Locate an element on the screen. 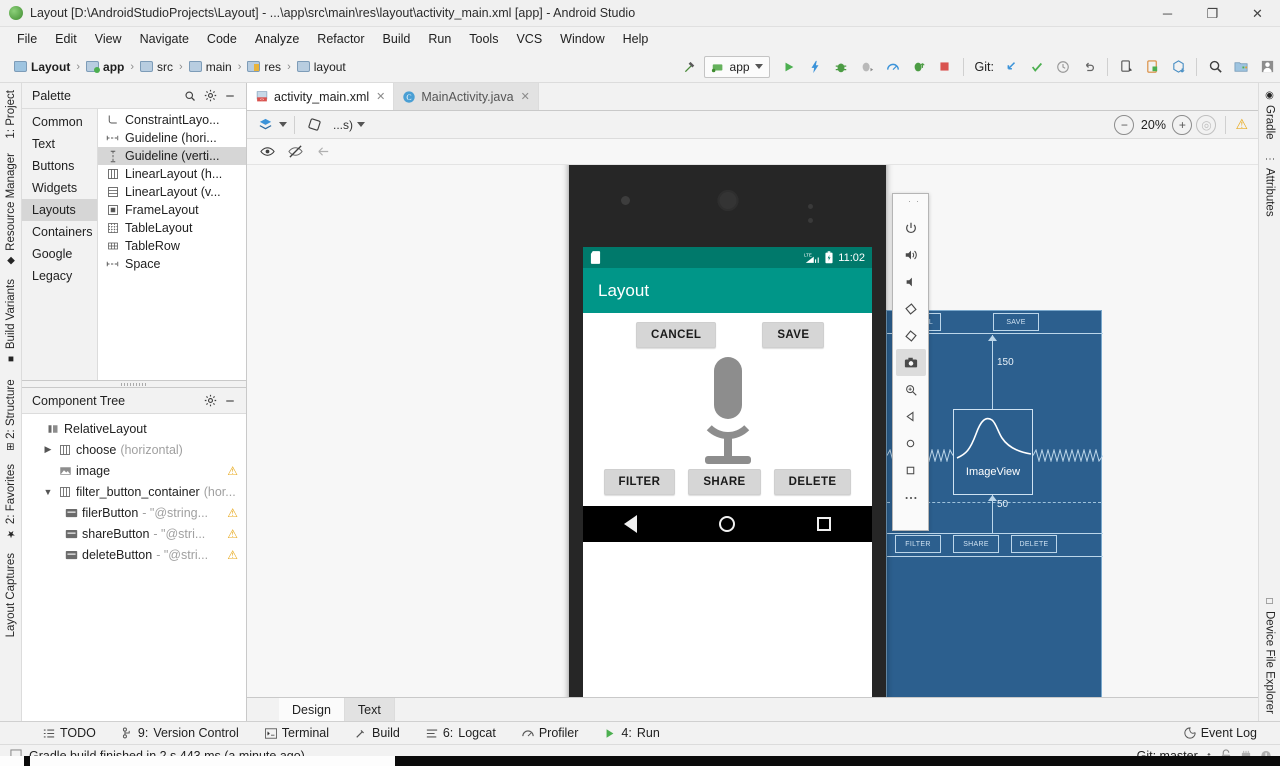 The width and height of the screenshot is (1280, 766). project-structure-icon is located at coordinates (1241, 67).